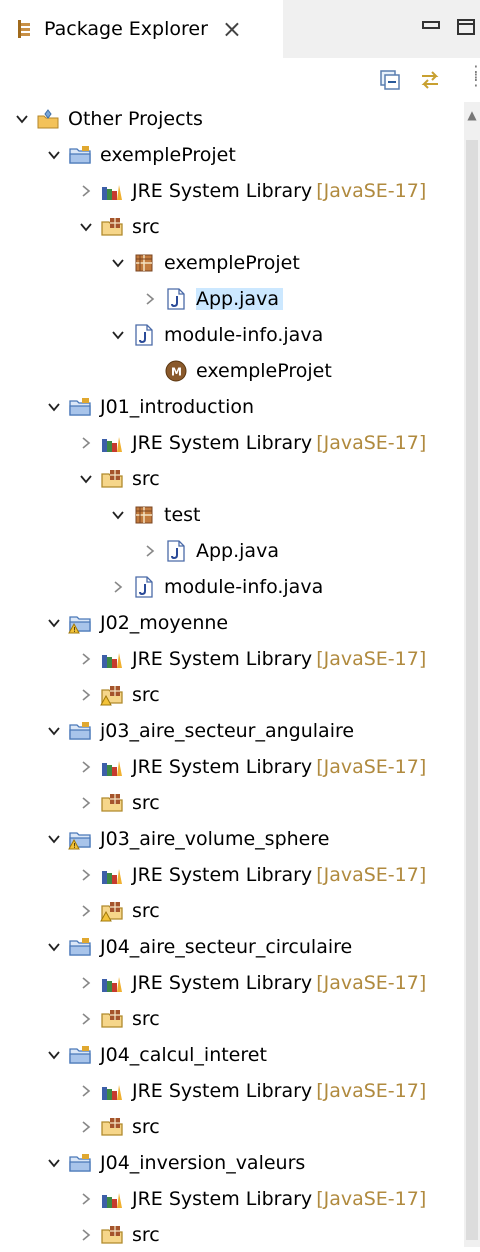 This screenshot has width=480, height=1252. I want to click on tree-item: J01_introduction, so click(149, 407).